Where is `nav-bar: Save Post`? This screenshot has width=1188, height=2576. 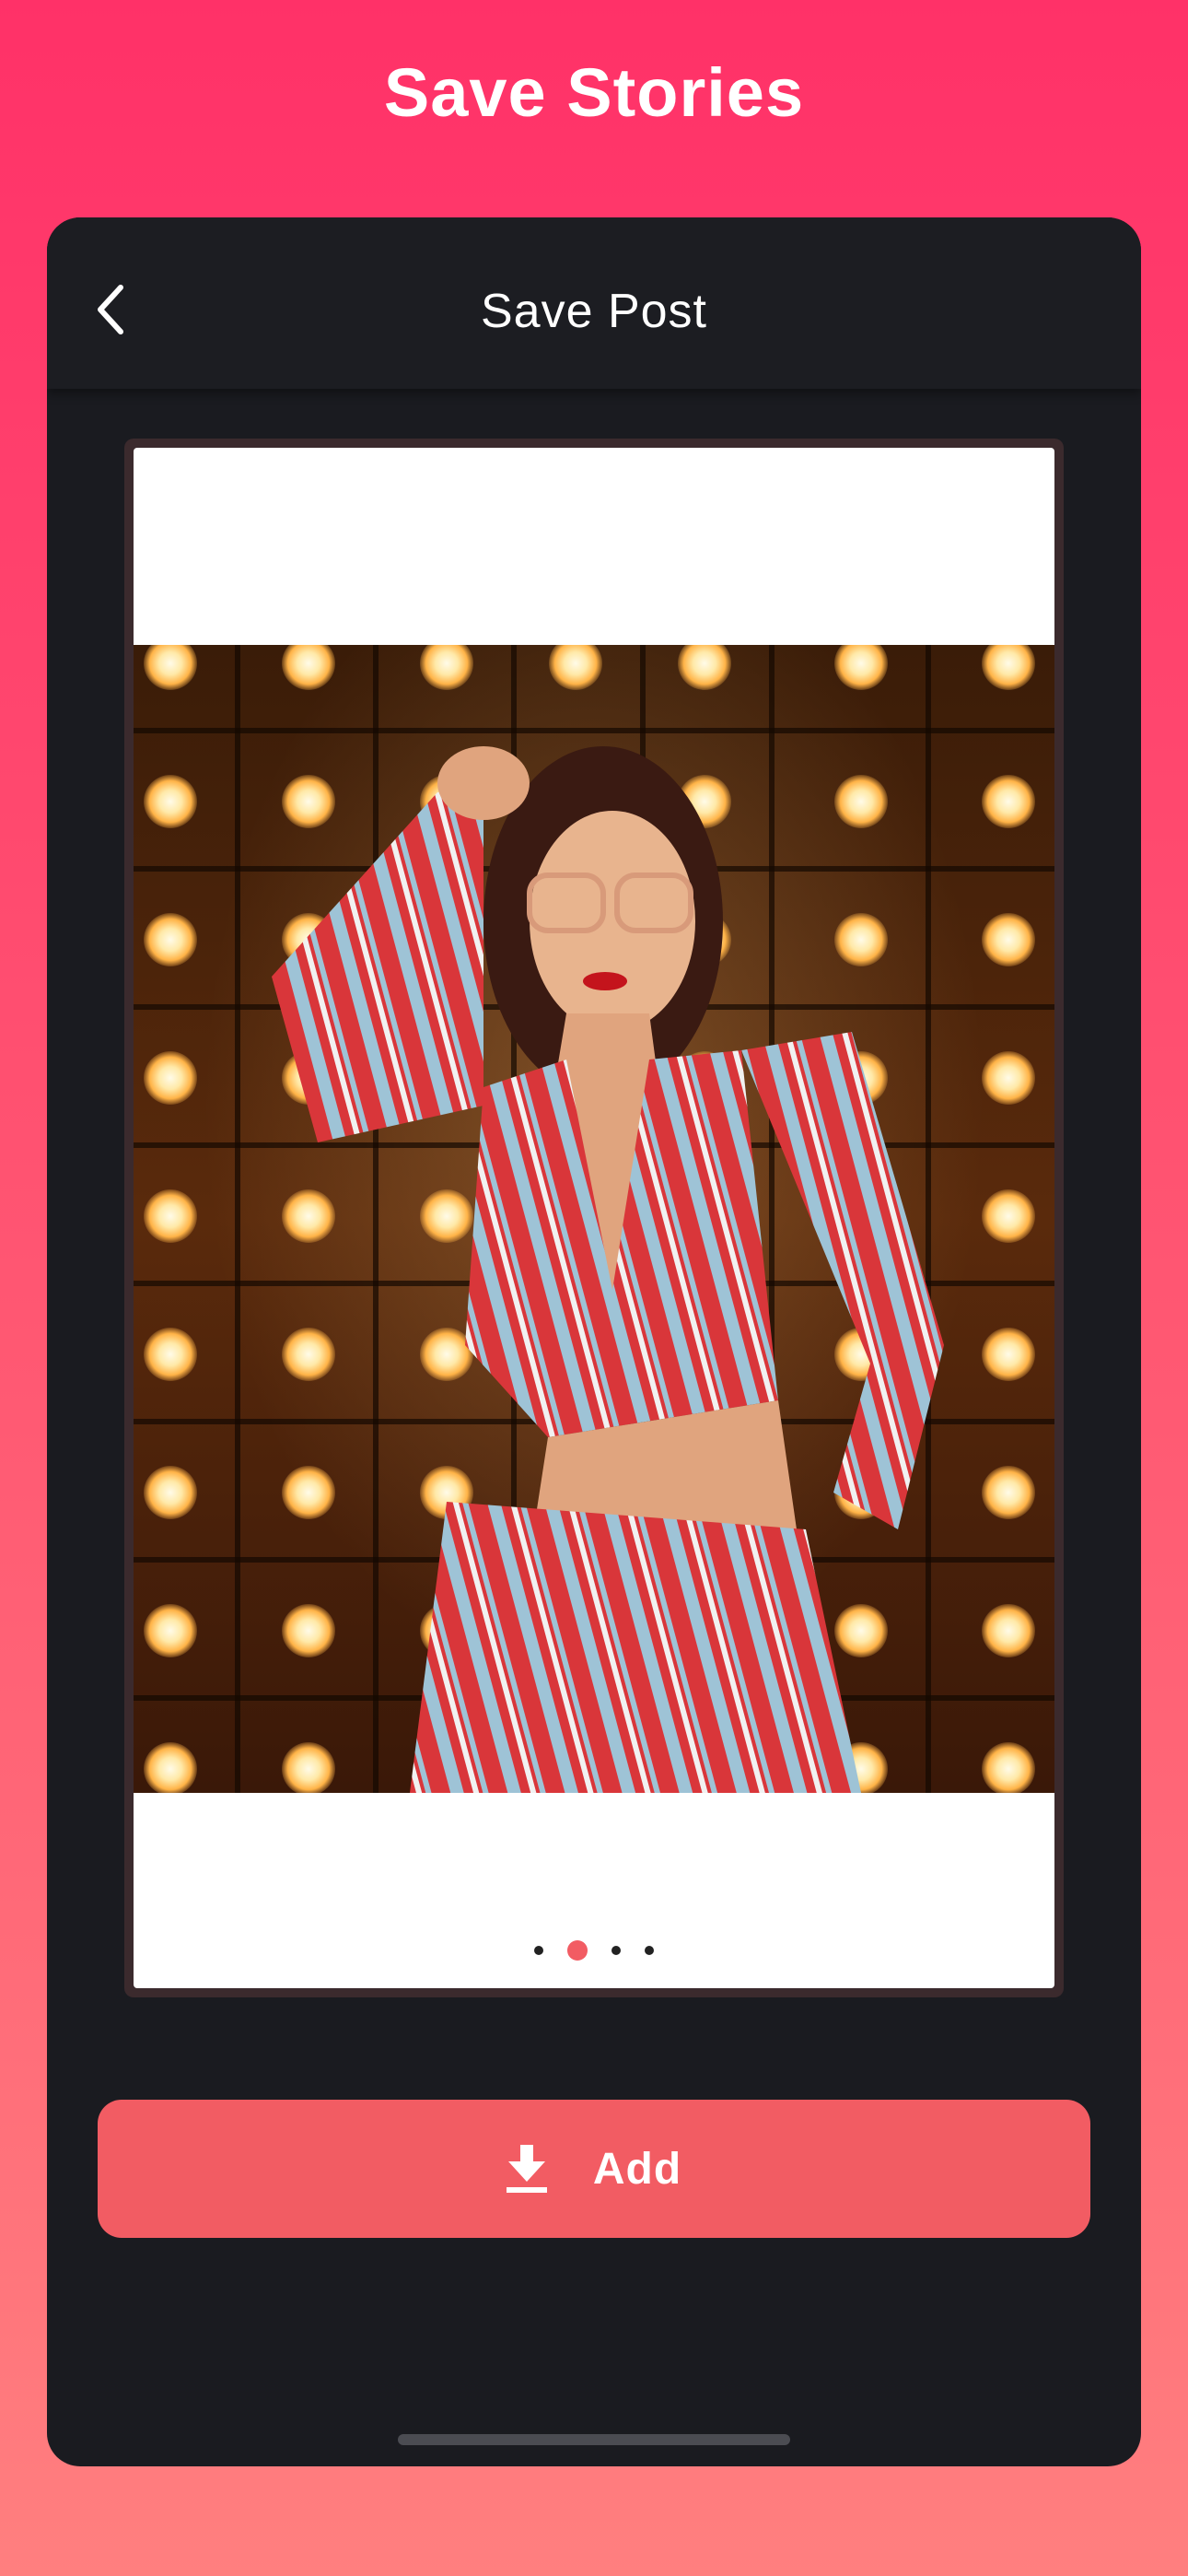 nav-bar: Save Post is located at coordinates (594, 303).